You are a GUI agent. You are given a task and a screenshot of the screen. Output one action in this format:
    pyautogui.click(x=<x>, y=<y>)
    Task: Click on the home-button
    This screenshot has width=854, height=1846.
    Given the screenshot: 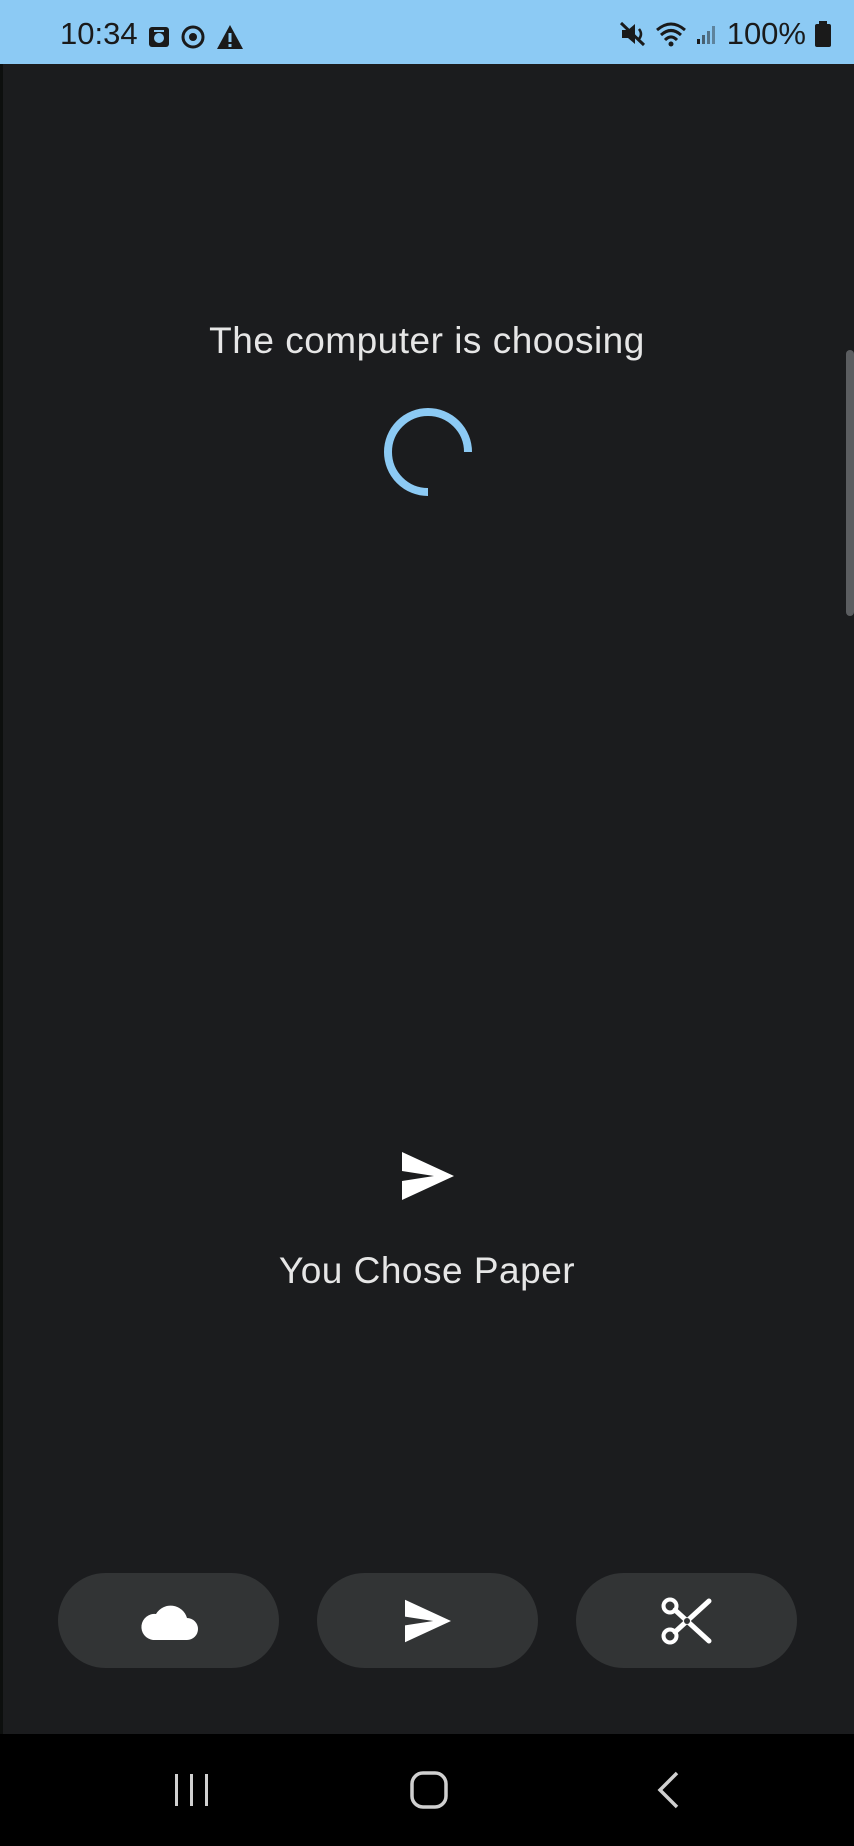 What is the action you would take?
    pyautogui.click(x=429, y=1790)
    